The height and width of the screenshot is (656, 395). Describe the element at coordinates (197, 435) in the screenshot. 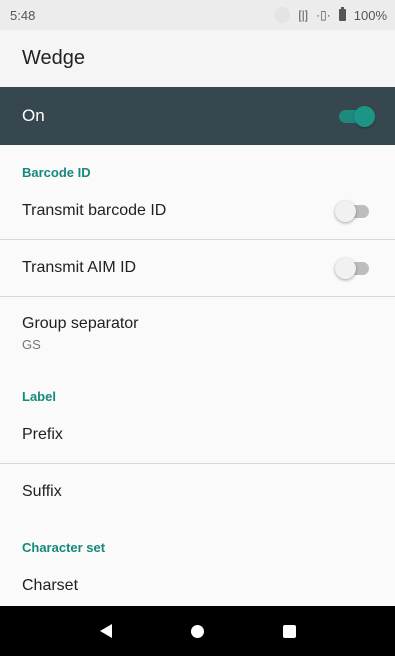

I see `prefix-row: Prefix` at that location.